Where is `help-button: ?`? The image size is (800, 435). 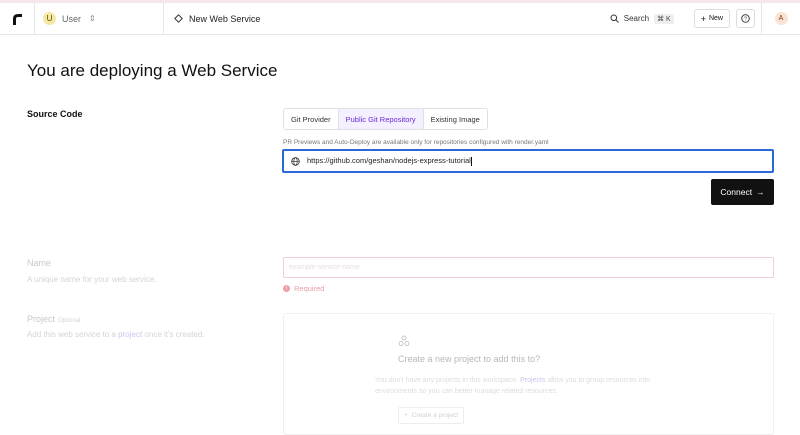 help-button: ? is located at coordinates (745, 18).